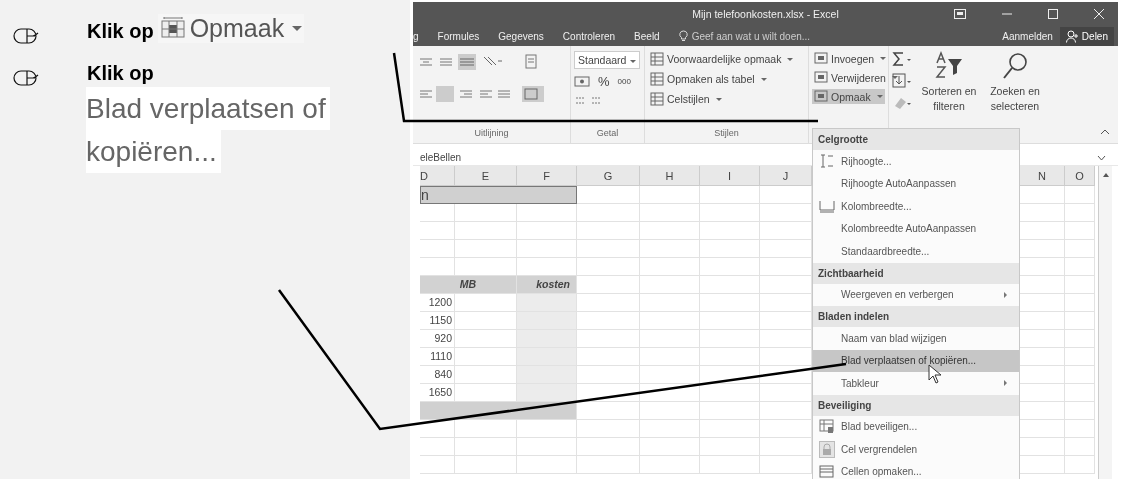 The height and width of the screenshot is (479, 1137). What do you see at coordinates (607, 60) in the screenshot?
I see `number-format-dropdown: Standaard` at bounding box center [607, 60].